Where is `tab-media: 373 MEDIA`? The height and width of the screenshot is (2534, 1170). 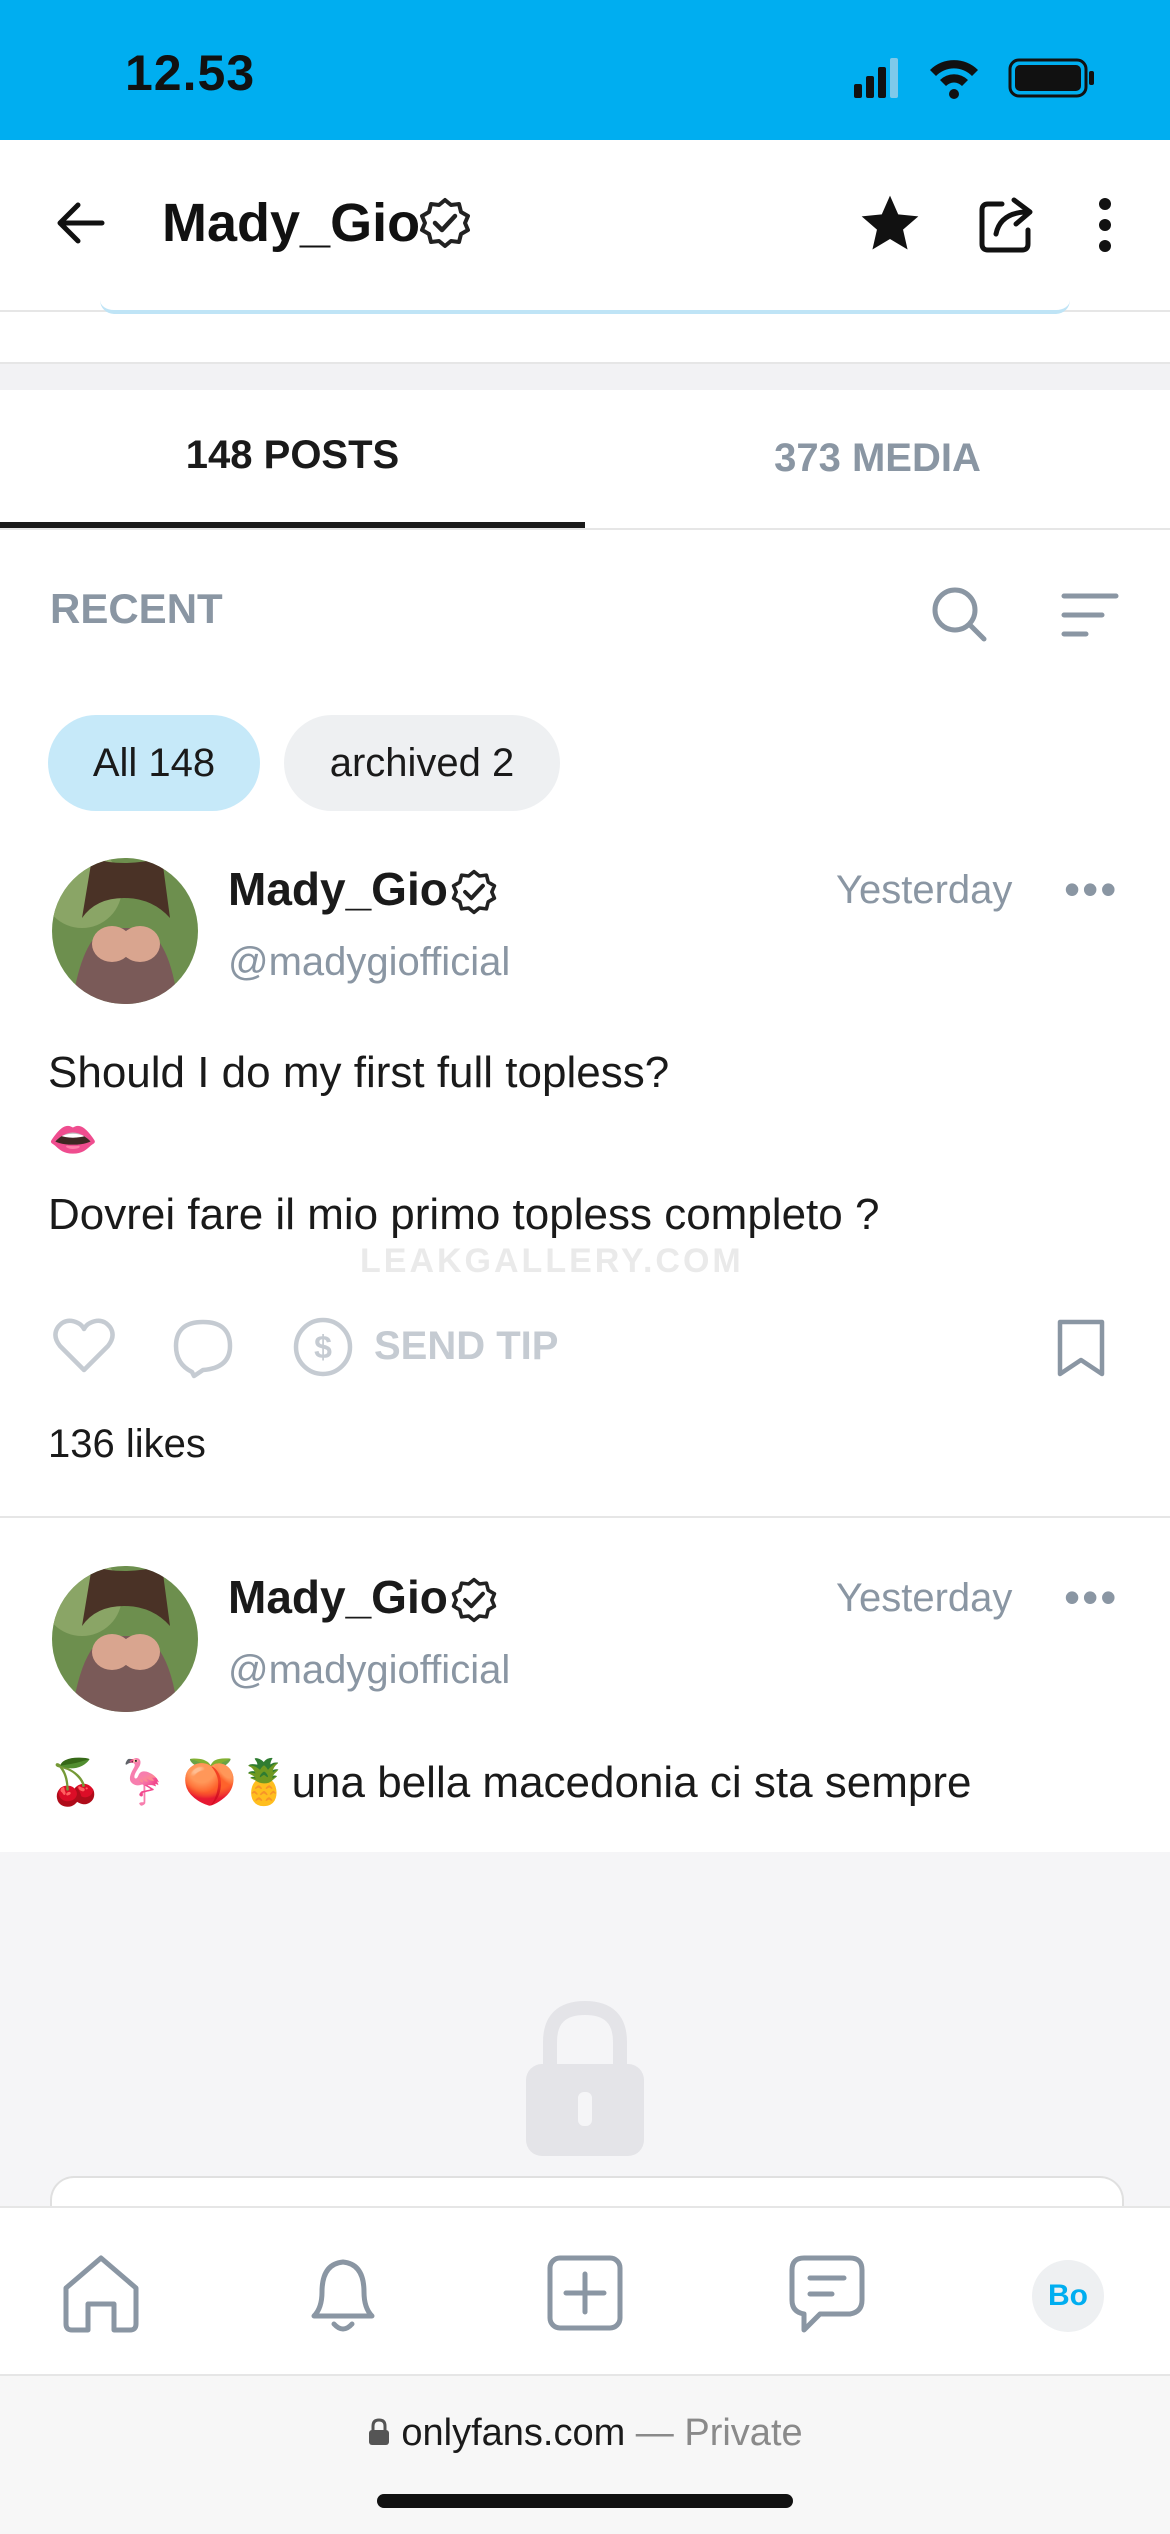 tab-media: 373 MEDIA is located at coordinates (877, 458).